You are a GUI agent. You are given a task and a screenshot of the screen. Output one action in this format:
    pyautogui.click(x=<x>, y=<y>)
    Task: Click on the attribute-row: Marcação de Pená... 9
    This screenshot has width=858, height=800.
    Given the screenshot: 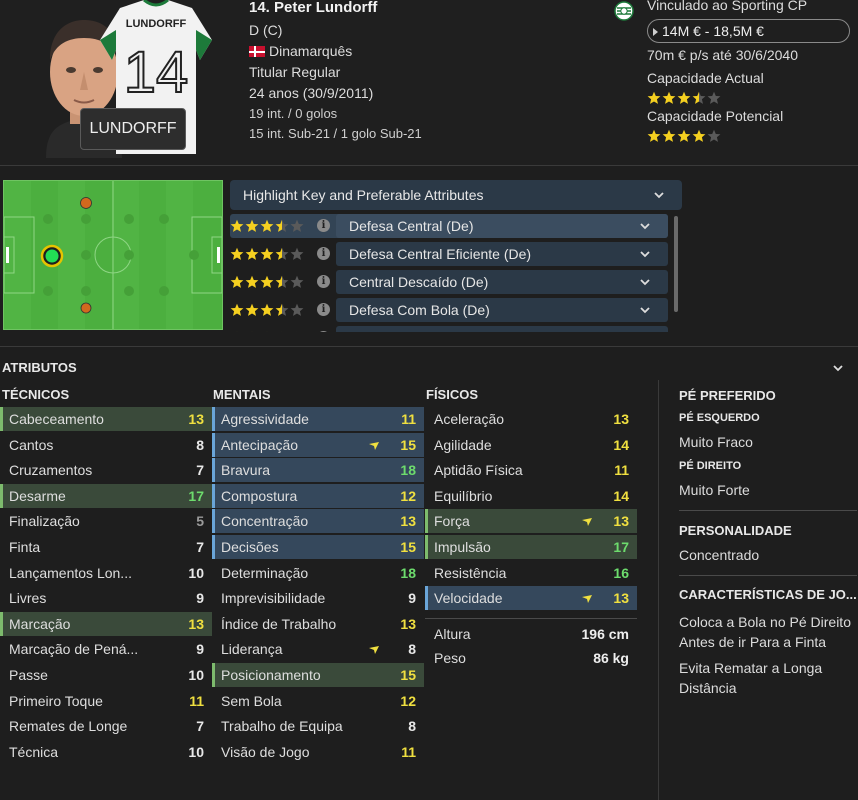 What is the action you would take?
    pyautogui.click(x=106, y=649)
    